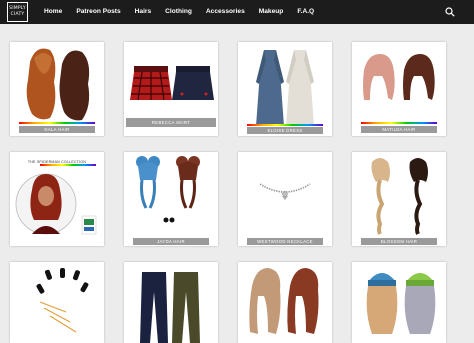 The height and width of the screenshot is (343, 474). Describe the element at coordinates (225, 12) in the screenshot. I see `nav-accessories: Accessories` at that location.